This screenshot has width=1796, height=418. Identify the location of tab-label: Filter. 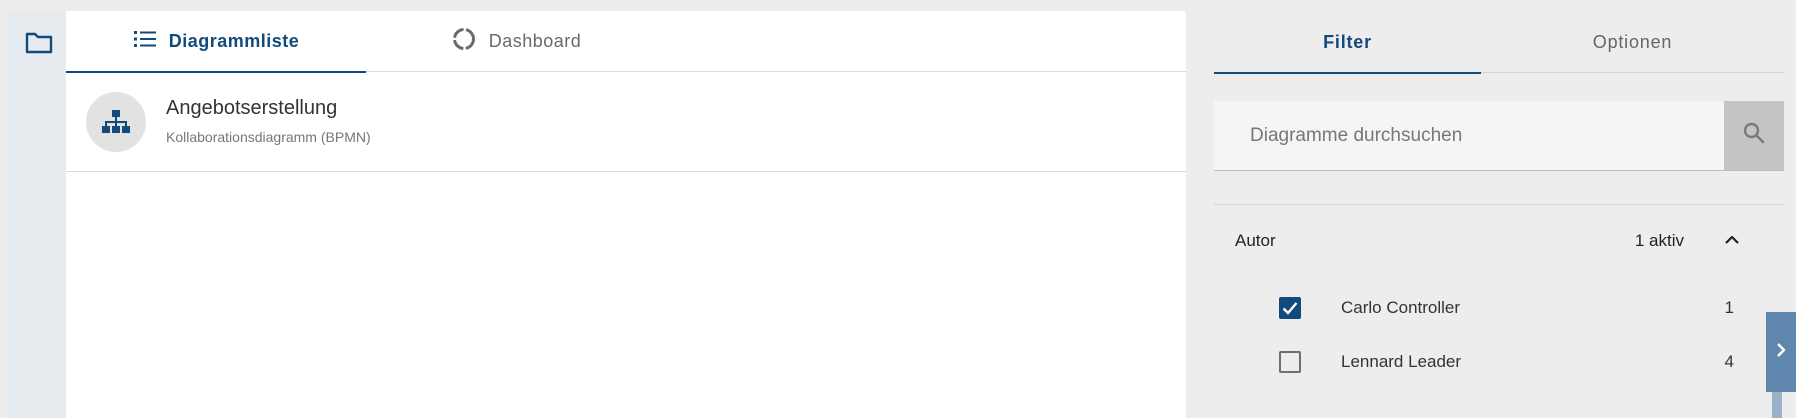
(1347, 41).